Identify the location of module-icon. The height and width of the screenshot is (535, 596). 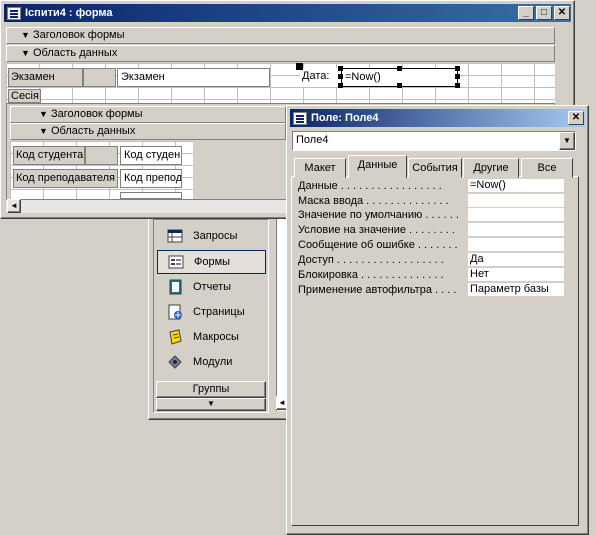
(175, 362).